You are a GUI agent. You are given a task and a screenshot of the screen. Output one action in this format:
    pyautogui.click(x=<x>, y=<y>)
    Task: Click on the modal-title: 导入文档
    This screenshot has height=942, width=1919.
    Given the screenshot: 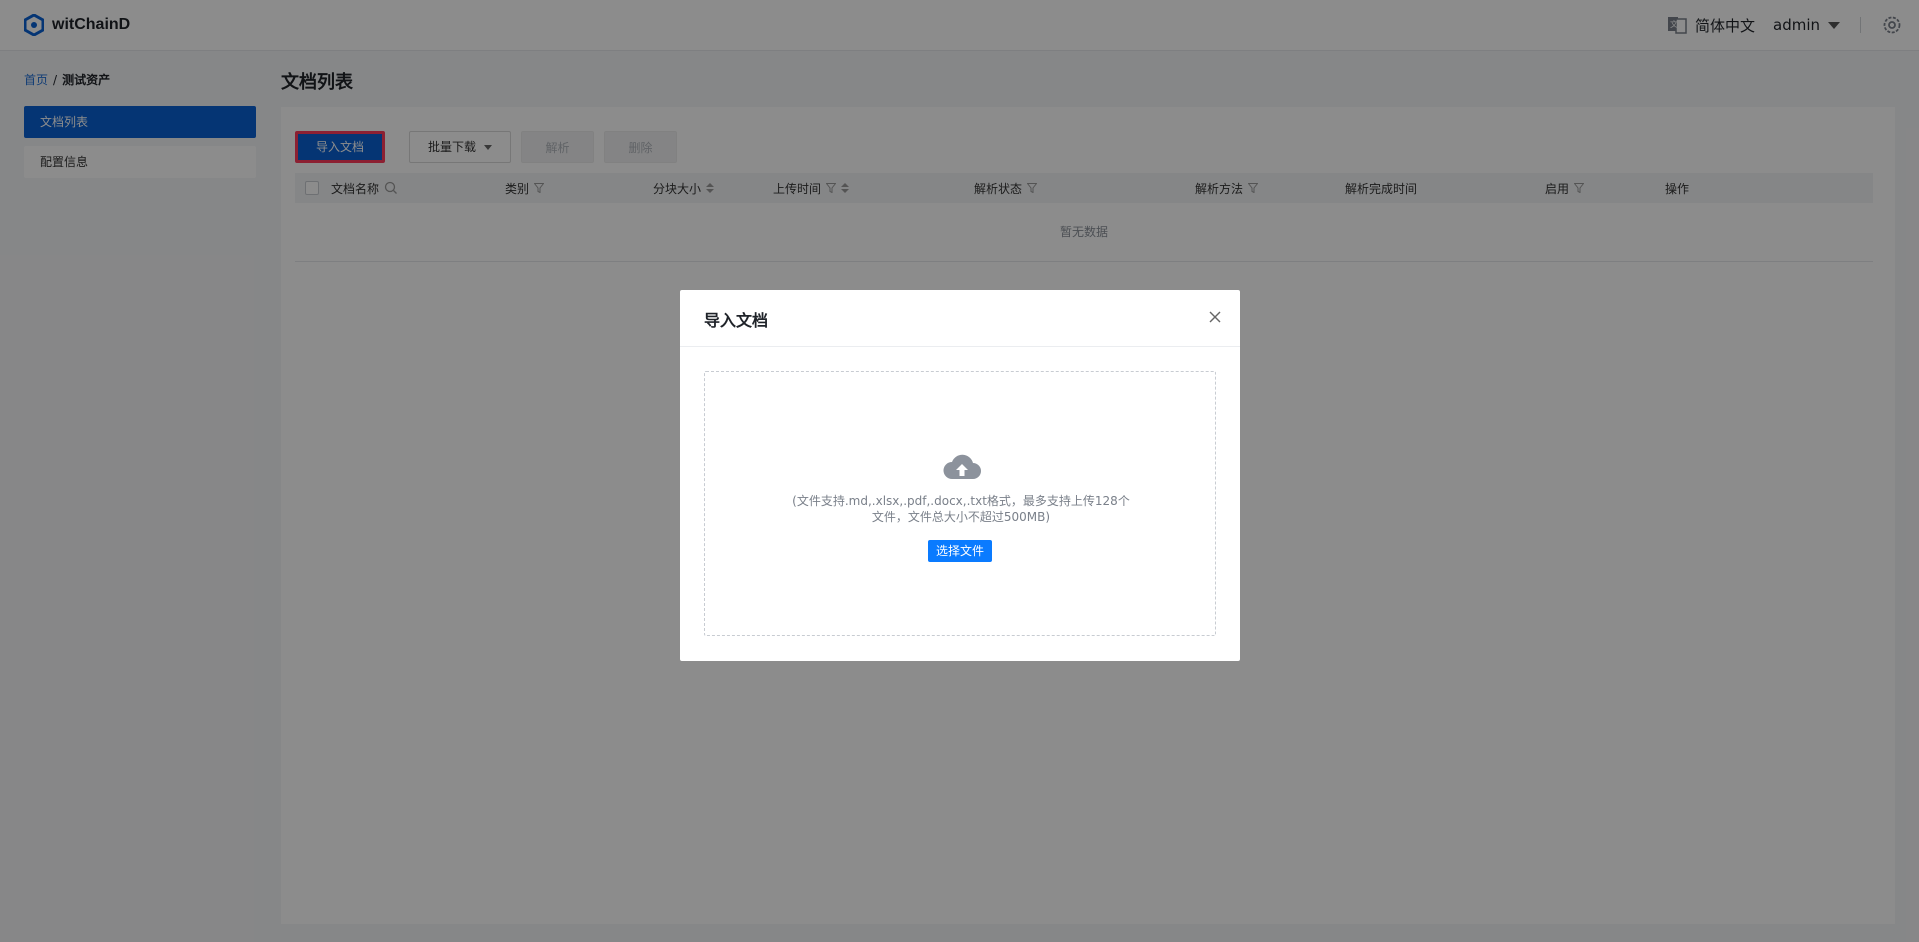 What is the action you would take?
    pyautogui.click(x=736, y=320)
    